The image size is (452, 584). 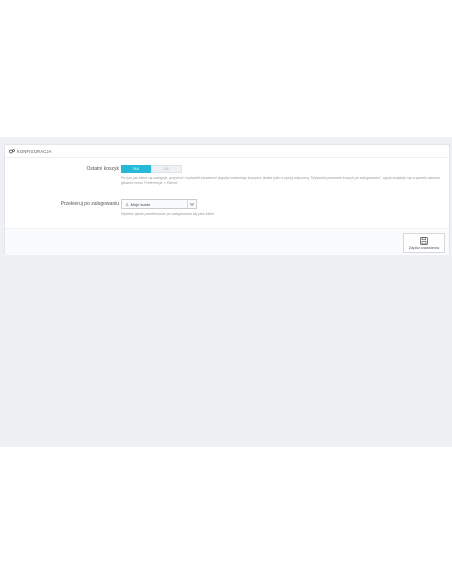 What do you see at coordinates (227, 151) in the screenshot?
I see `panel-heading: KONFIGURACJA` at bounding box center [227, 151].